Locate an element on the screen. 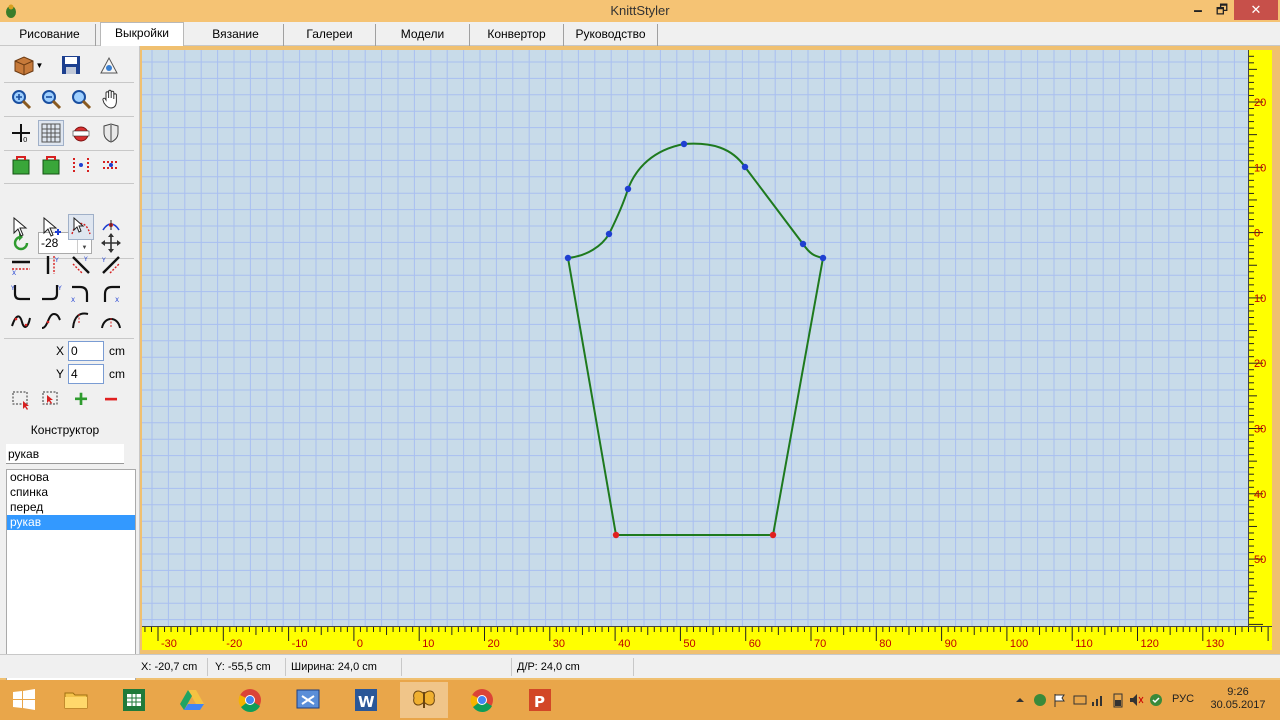 The width and height of the screenshot is (1280, 720). chrome-button is located at coordinates (250, 700).